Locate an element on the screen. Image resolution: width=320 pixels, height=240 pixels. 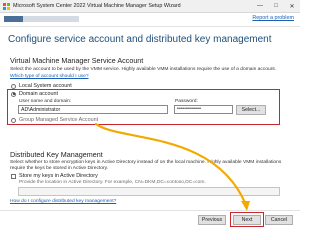
password-input: •••••••••••• is located at coordinates (203, 109).